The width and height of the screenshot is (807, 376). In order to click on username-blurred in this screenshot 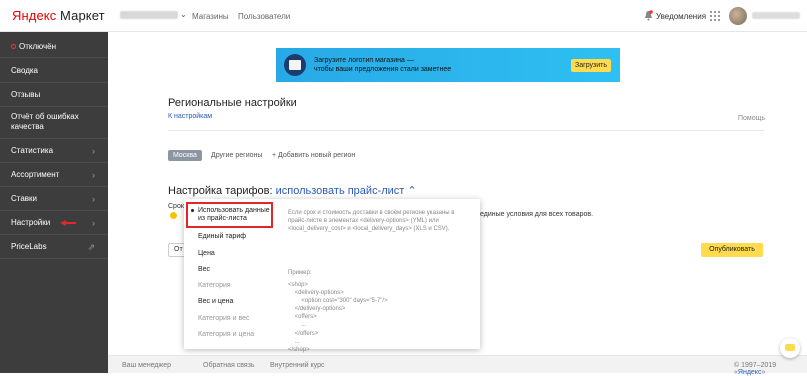, I will do `click(776, 15)`.